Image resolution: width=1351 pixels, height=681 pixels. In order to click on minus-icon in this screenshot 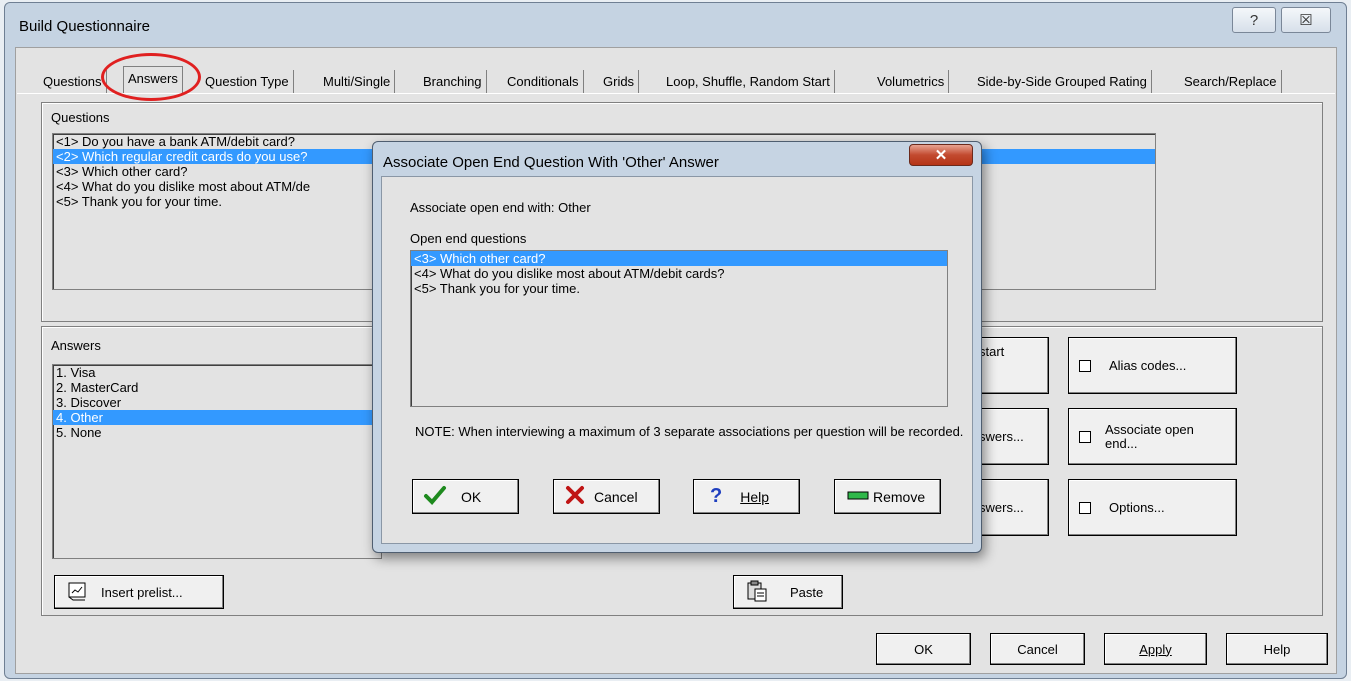, I will do `click(858, 497)`.